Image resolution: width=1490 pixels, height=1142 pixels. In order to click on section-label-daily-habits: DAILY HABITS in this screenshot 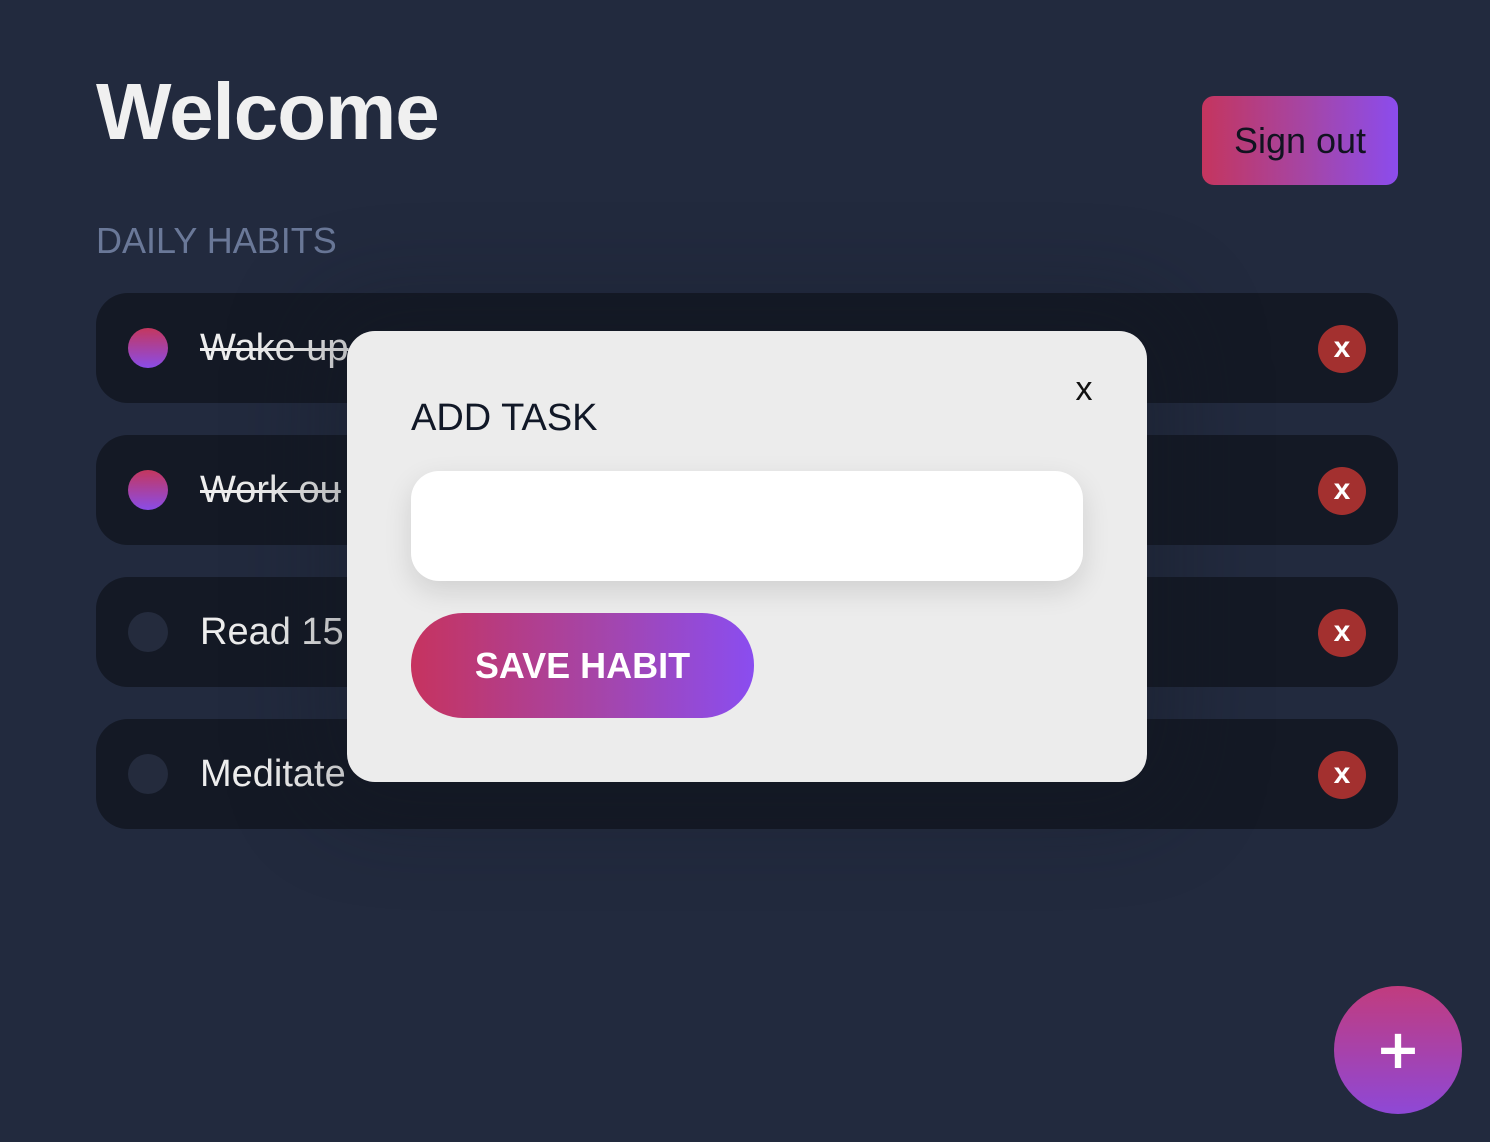, I will do `click(216, 240)`.